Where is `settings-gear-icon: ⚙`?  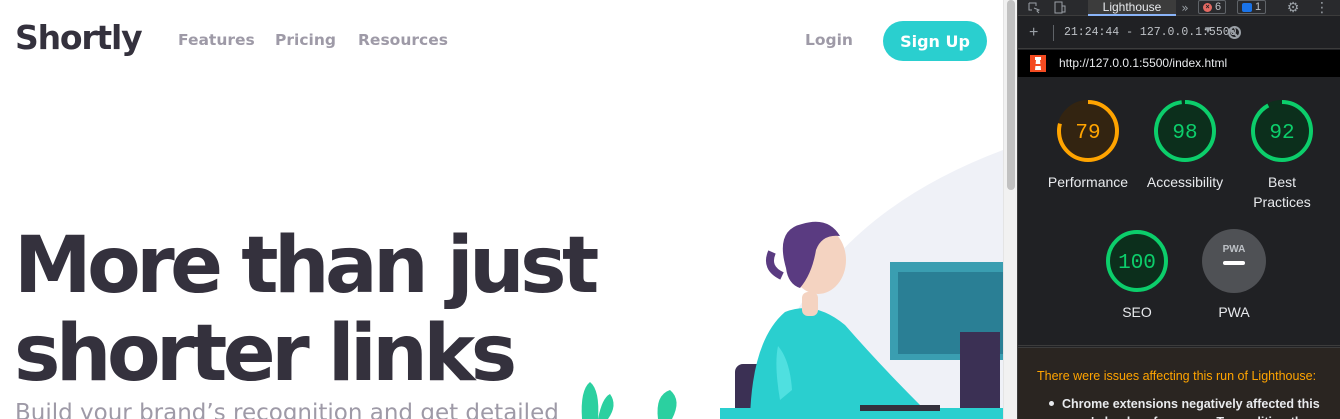
settings-gear-icon: ⚙ is located at coordinates (1293, 8).